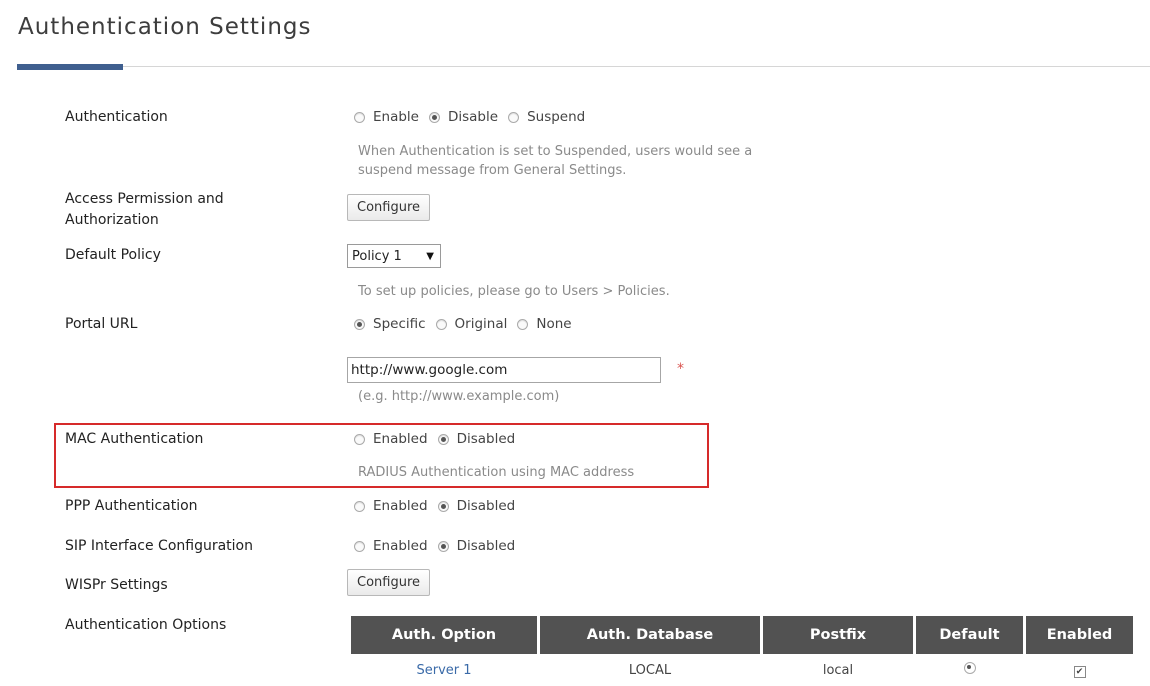 This screenshot has width=1150, height=686. Describe the element at coordinates (838, 670) in the screenshot. I see `postfix-cell: local` at that location.